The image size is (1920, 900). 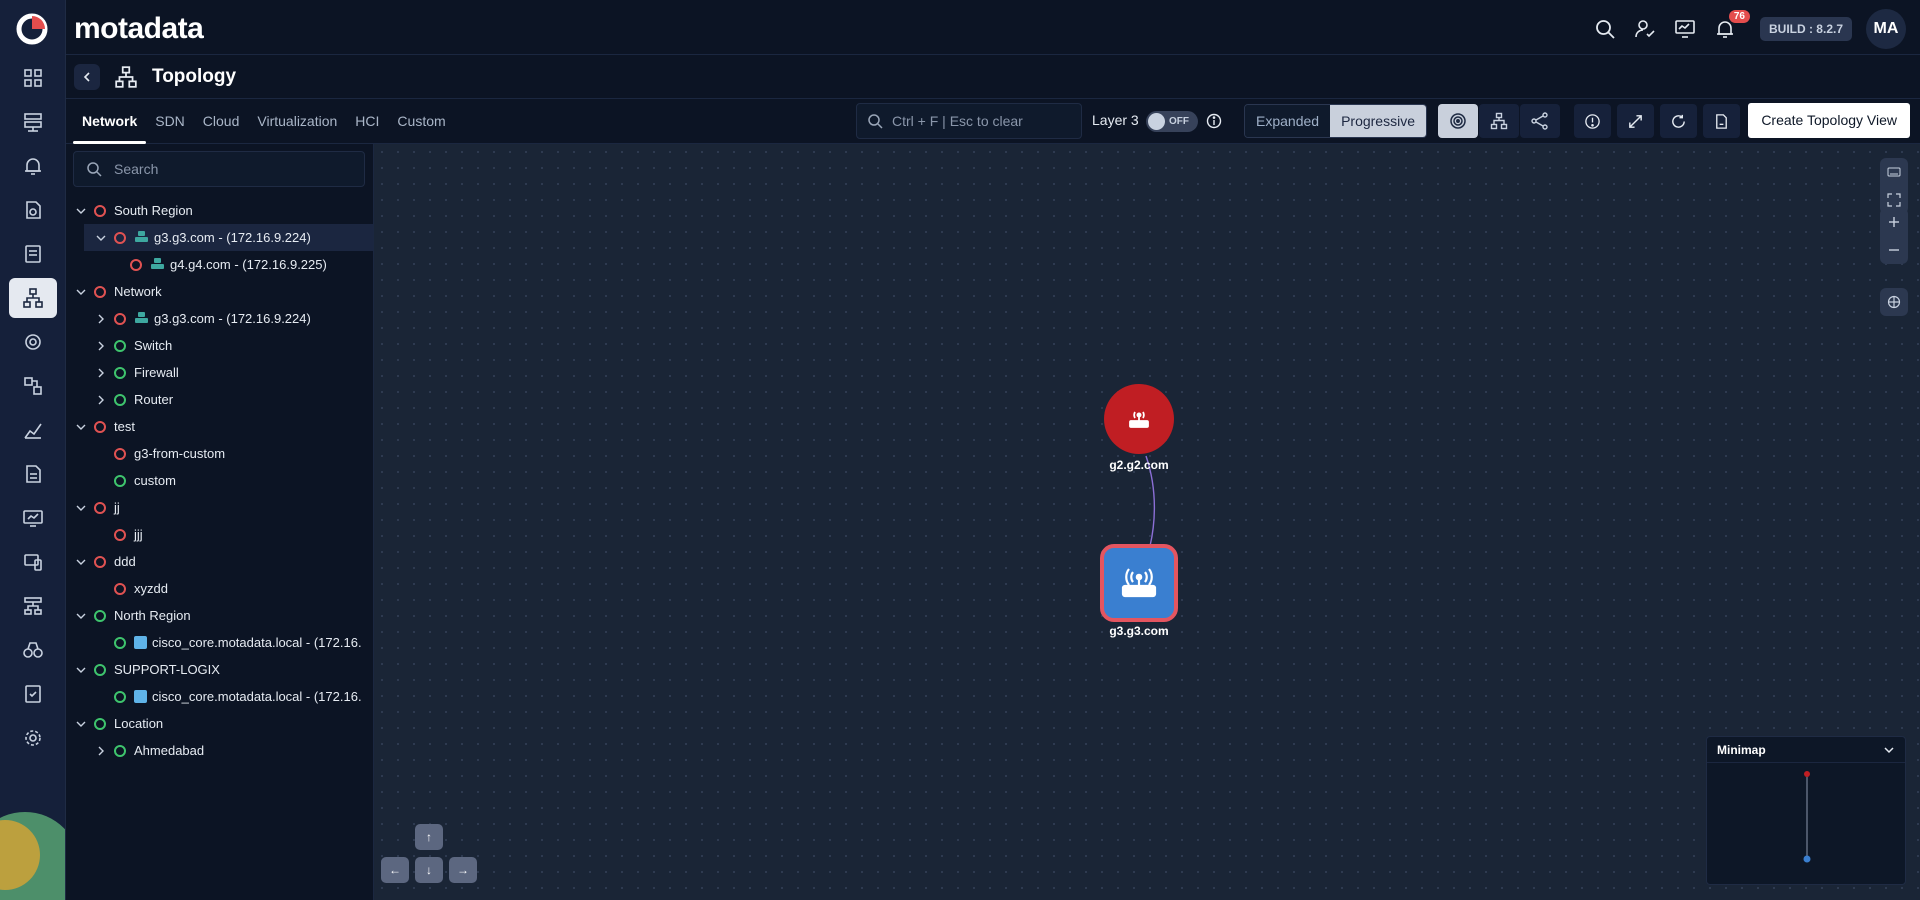 What do you see at coordinates (1139, 583) in the screenshot?
I see `topology-node-g3` at bounding box center [1139, 583].